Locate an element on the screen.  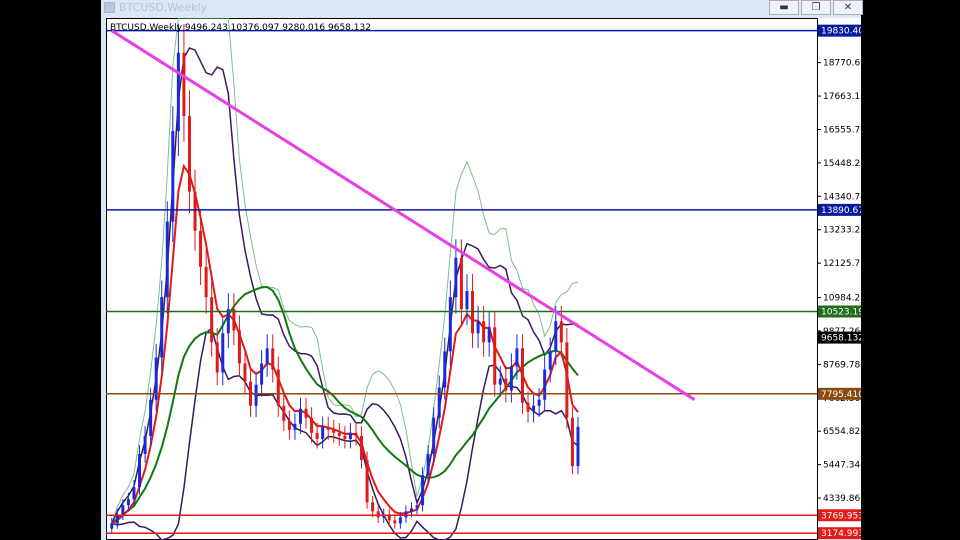
y-tick-label: 6554.820 is located at coordinates (842, 432).